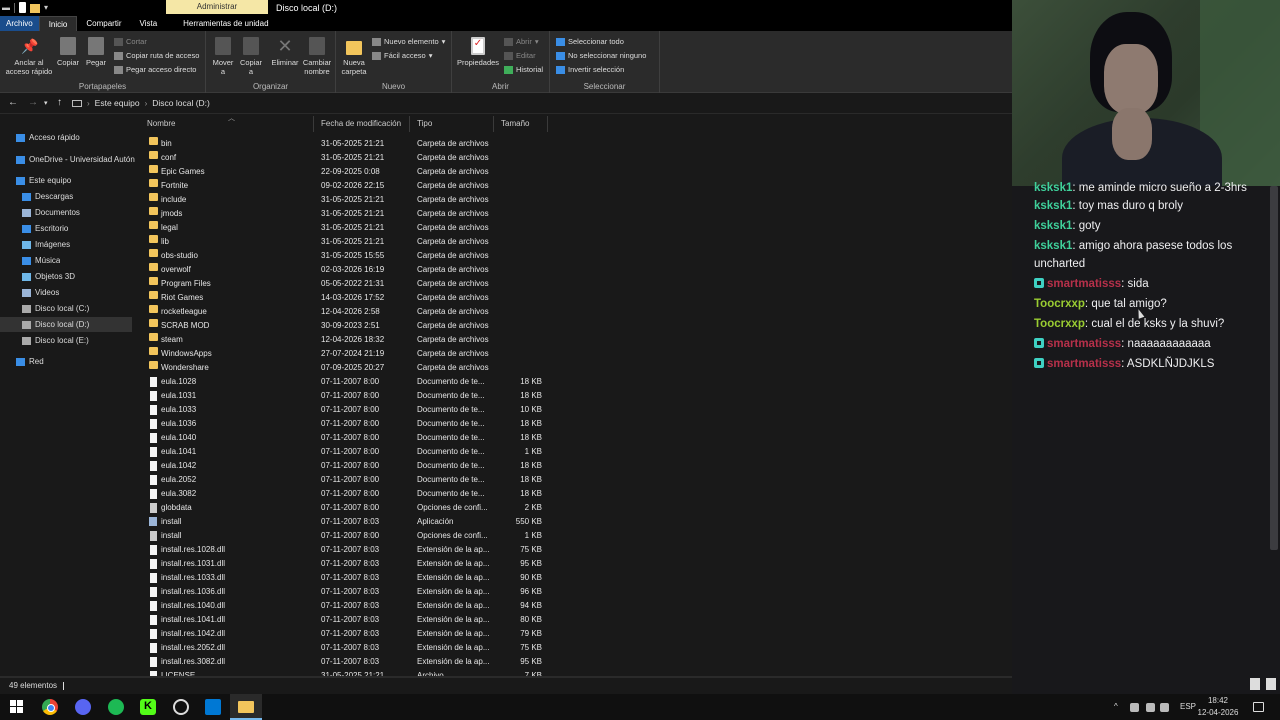 The image size is (1280, 720). Describe the element at coordinates (46, 244) in the screenshot. I see `nav-item: Imágenes` at that location.